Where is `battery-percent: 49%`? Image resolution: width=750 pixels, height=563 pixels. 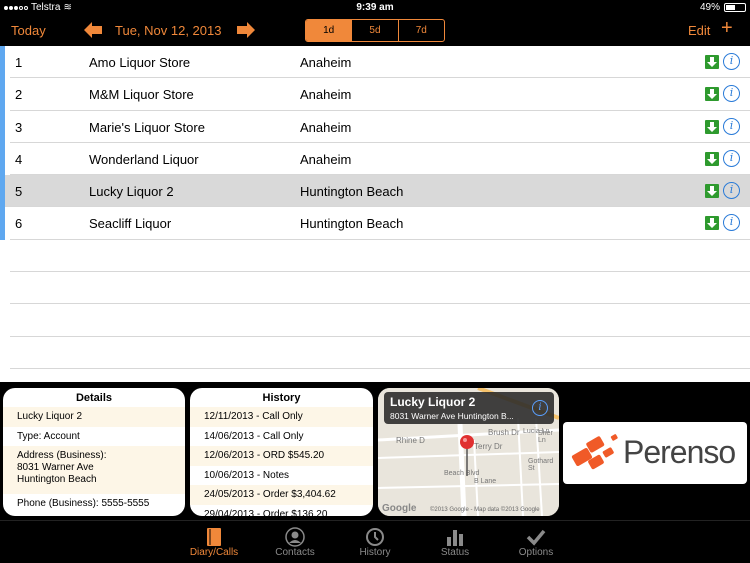
battery-percent: 49% is located at coordinates (709, 7).